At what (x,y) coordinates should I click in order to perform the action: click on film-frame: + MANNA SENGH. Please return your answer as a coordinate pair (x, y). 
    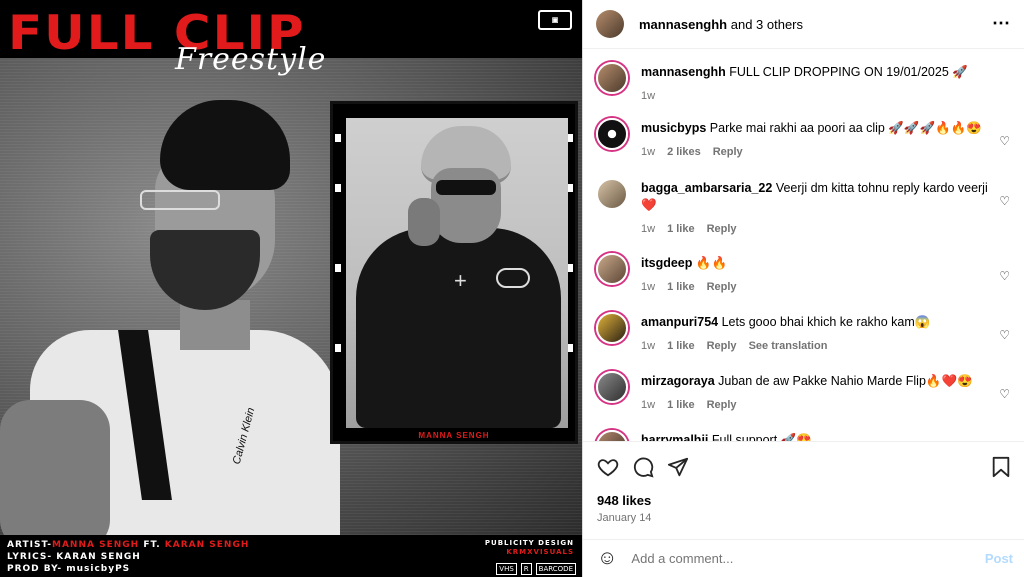
    Looking at the image, I should click on (454, 272).